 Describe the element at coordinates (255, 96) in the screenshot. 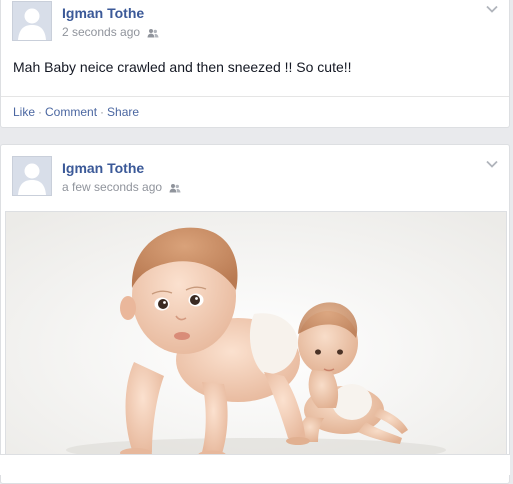

I see `post-divider` at that location.